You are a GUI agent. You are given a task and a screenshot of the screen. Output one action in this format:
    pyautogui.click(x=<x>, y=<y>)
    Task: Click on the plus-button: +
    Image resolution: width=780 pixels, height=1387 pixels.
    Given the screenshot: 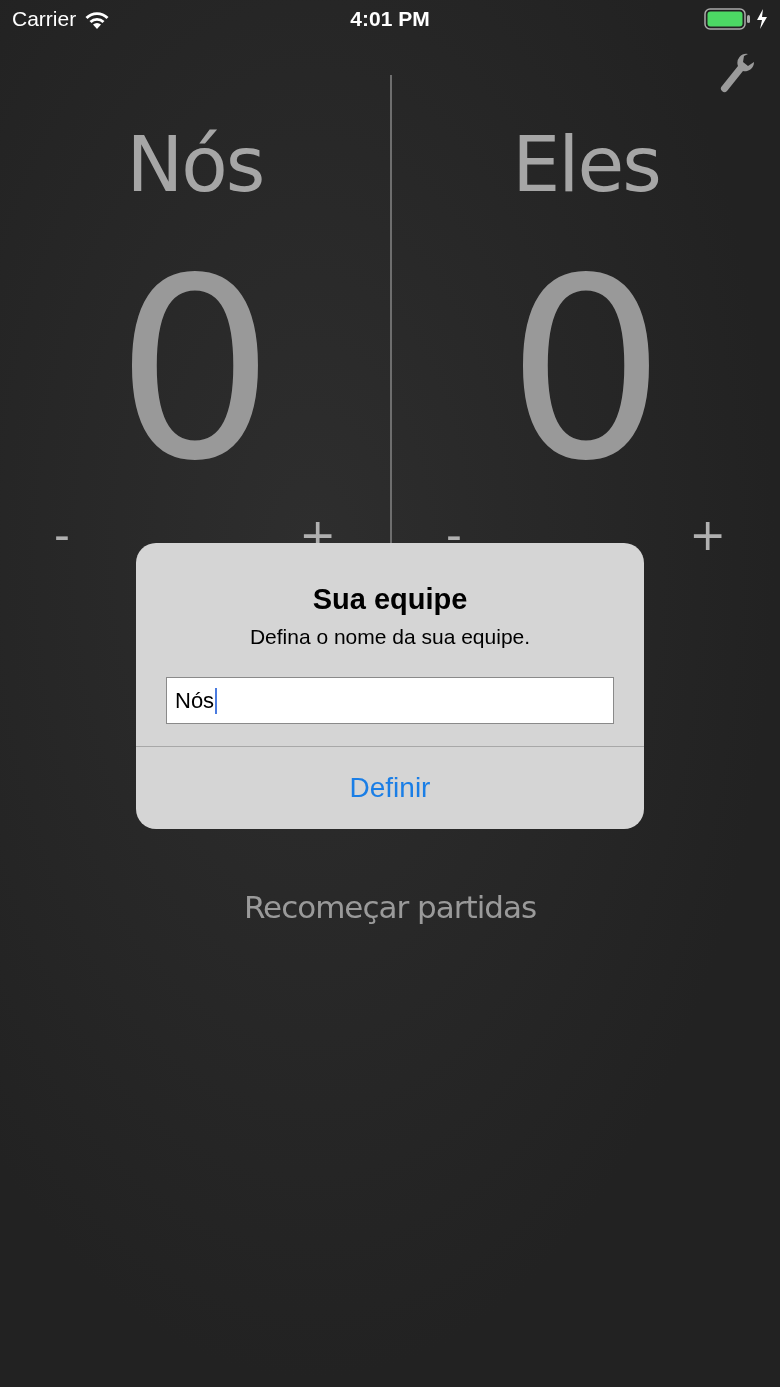 What is the action you would take?
    pyautogui.click(x=707, y=535)
    